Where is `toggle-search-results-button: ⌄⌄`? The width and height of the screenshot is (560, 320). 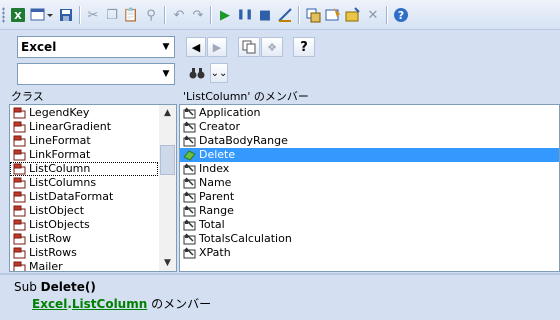 toggle-search-results-button: ⌄⌄ is located at coordinates (219, 73).